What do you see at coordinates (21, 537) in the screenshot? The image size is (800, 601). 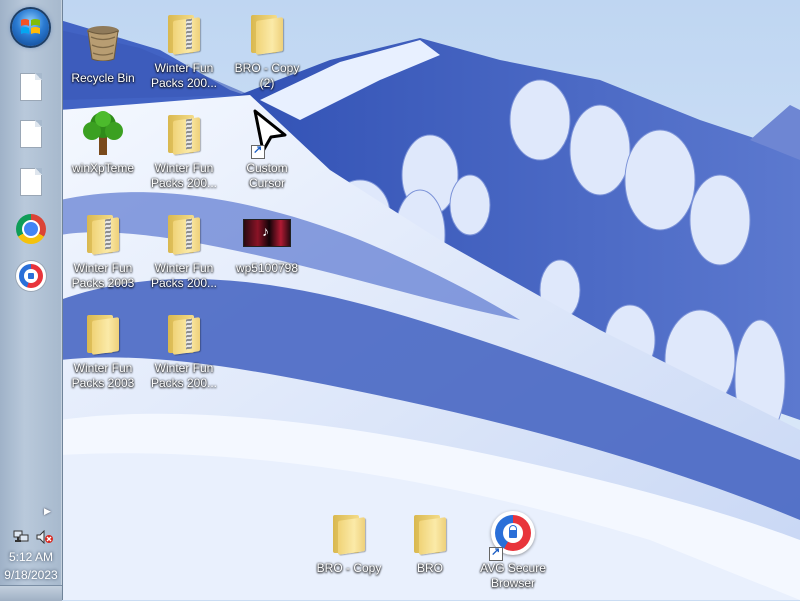 I see `network-icon` at bounding box center [21, 537].